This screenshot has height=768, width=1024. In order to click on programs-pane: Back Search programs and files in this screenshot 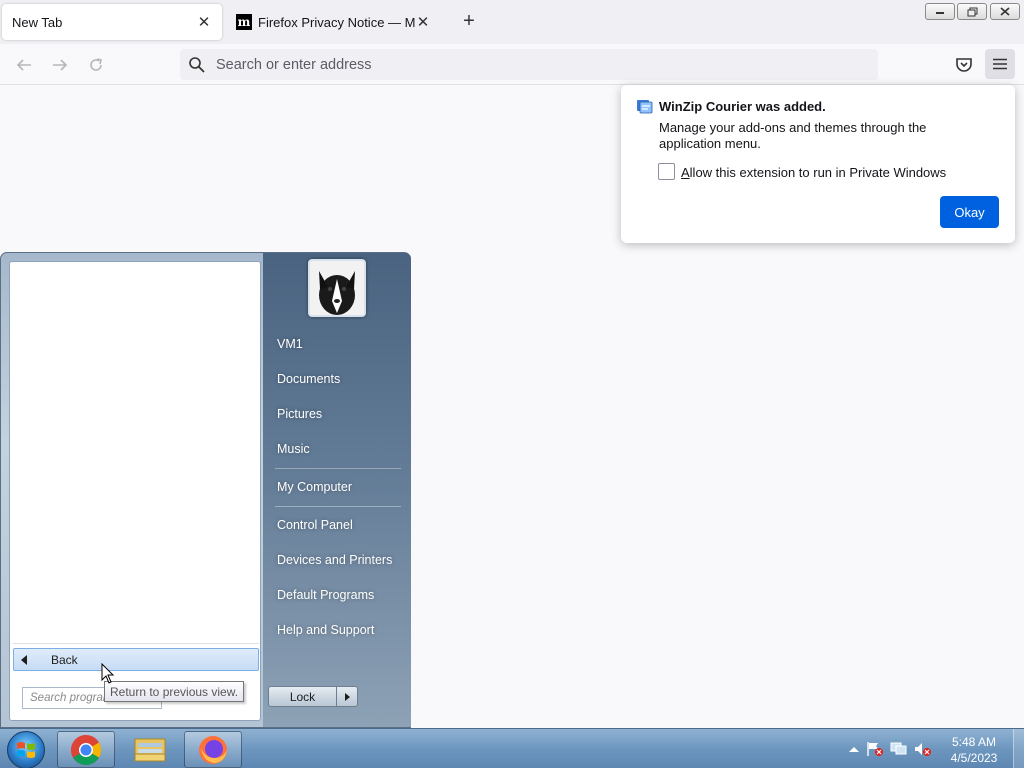, I will do `click(135, 491)`.